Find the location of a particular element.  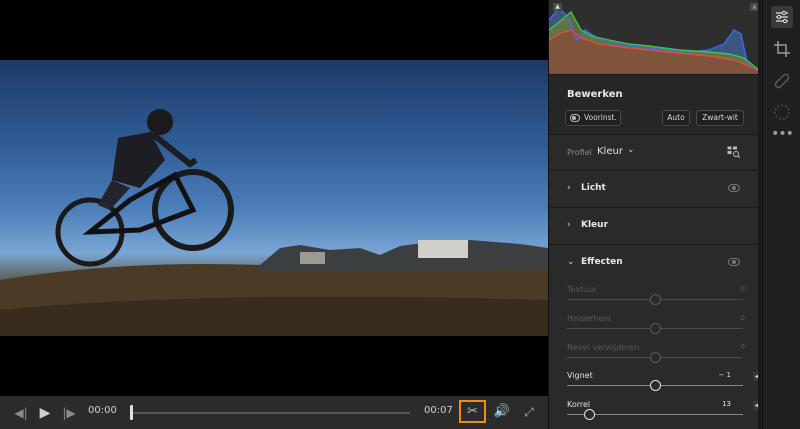

crop-icon is located at coordinates (782, 49).